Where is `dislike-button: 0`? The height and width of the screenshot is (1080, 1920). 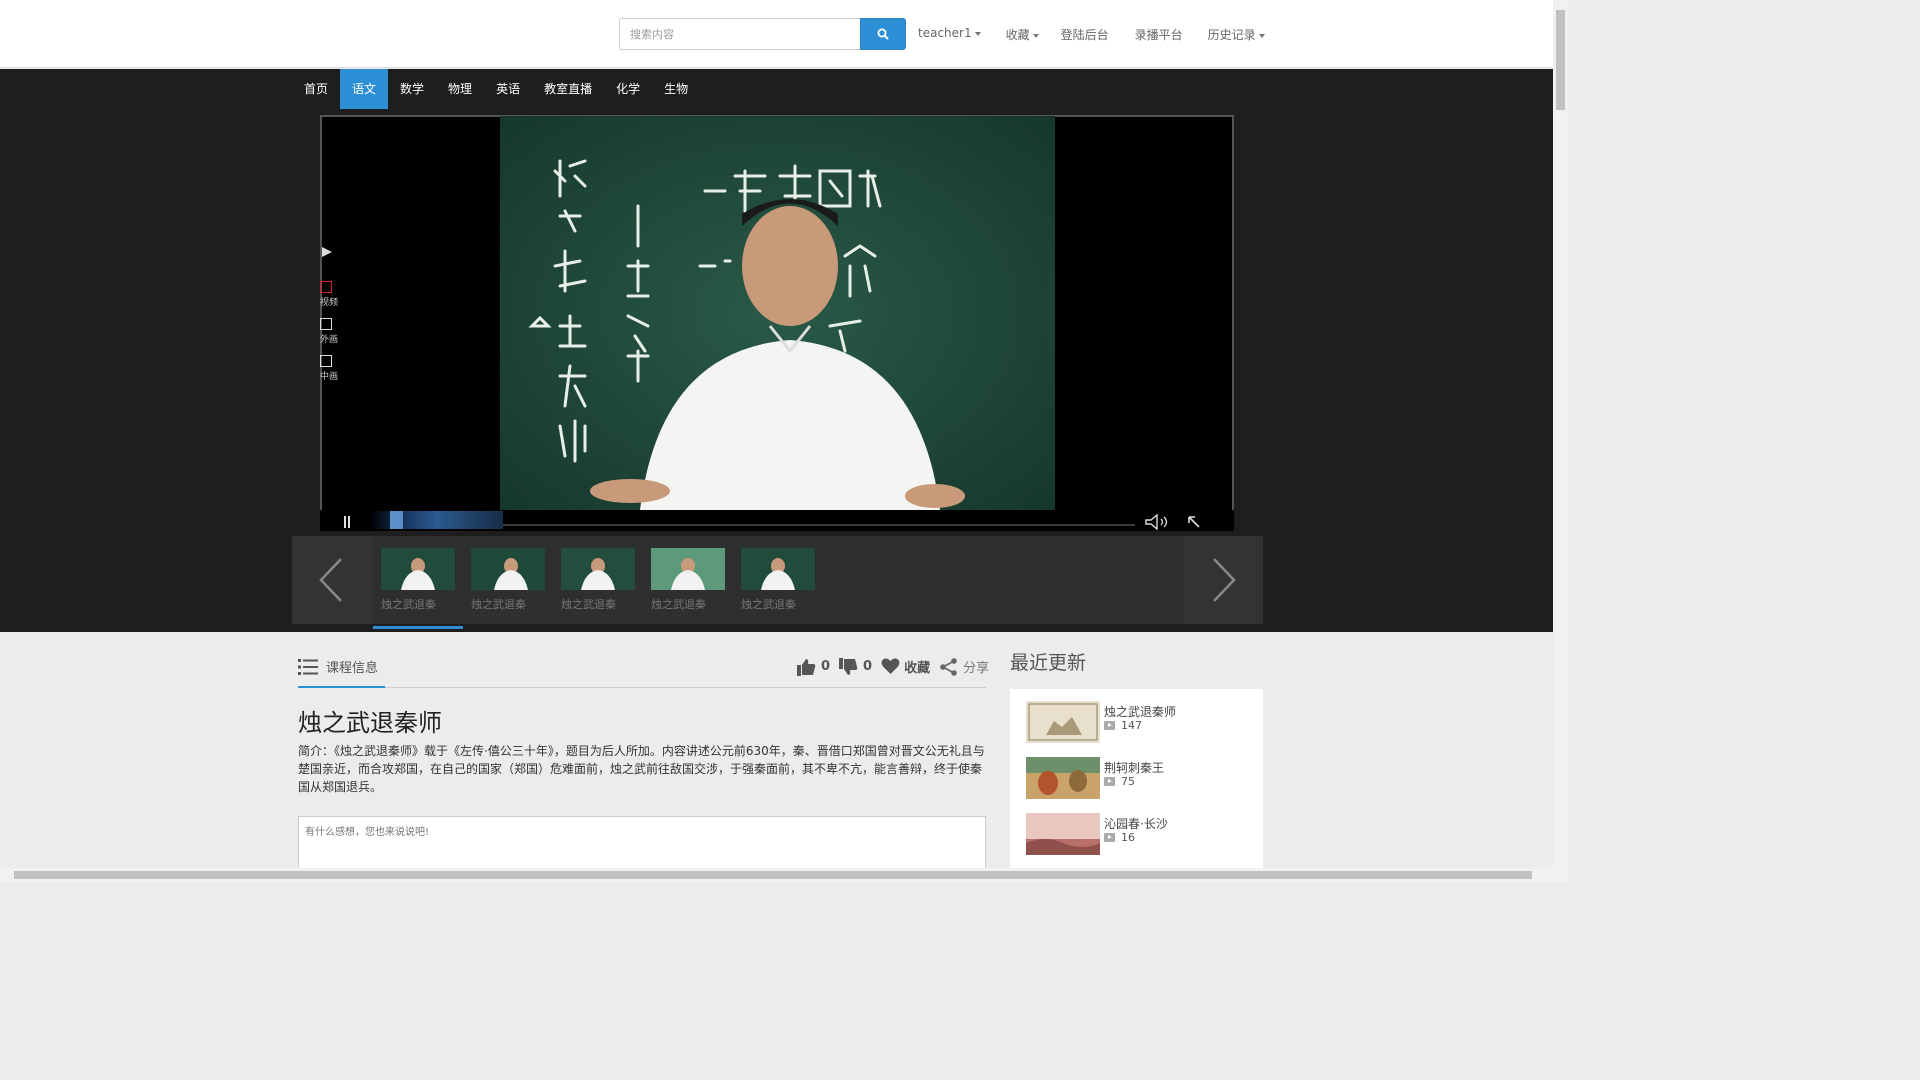
dislike-button: 0 is located at coordinates (855, 666).